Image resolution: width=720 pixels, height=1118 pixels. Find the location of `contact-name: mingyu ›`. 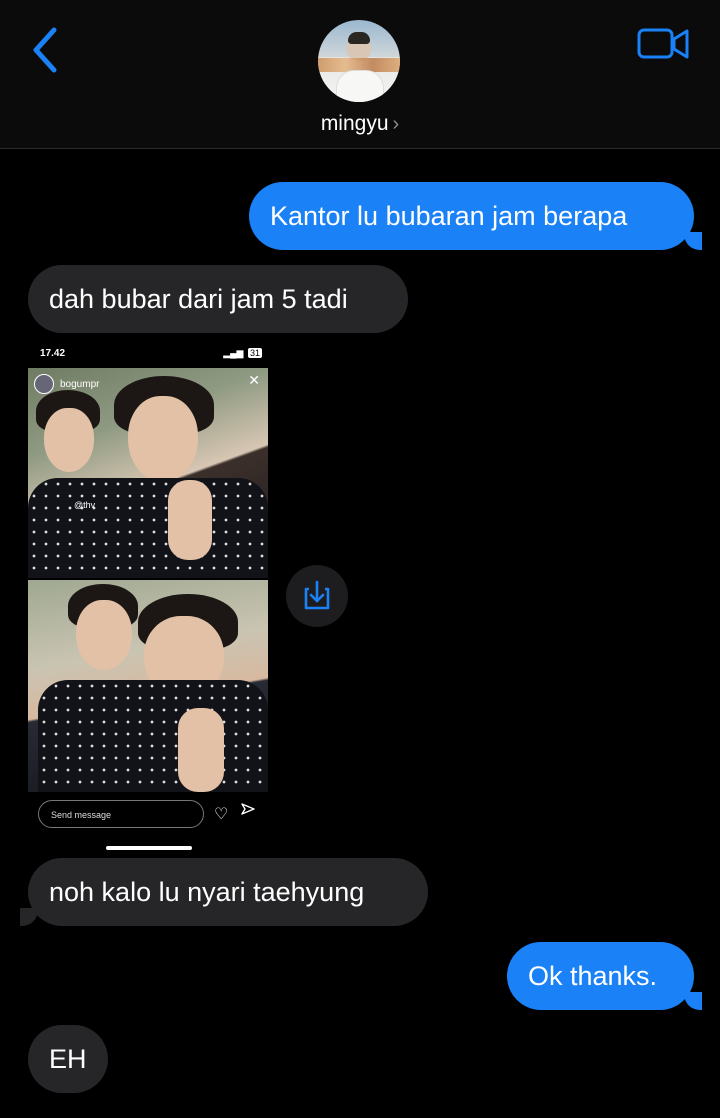

contact-name: mingyu › is located at coordinates (360, 124).